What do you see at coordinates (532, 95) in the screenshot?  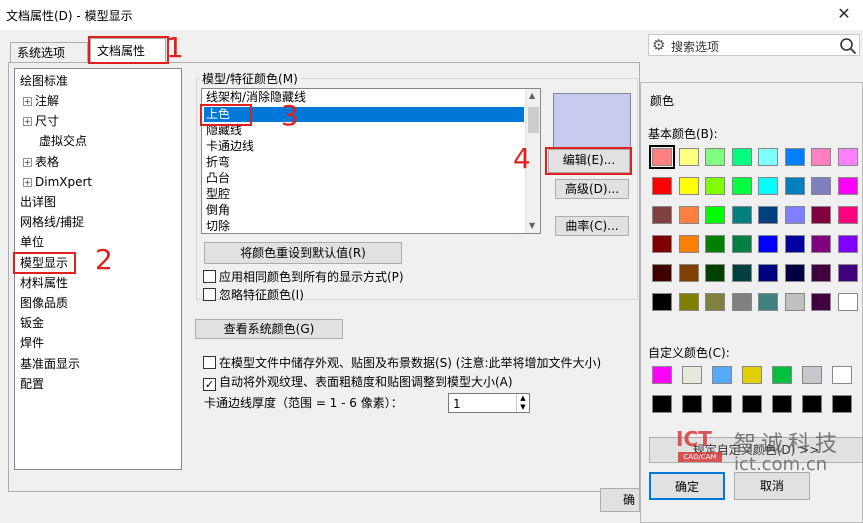 I see `scroll-up-arrow: ▲` at bounding box center [532, 95].